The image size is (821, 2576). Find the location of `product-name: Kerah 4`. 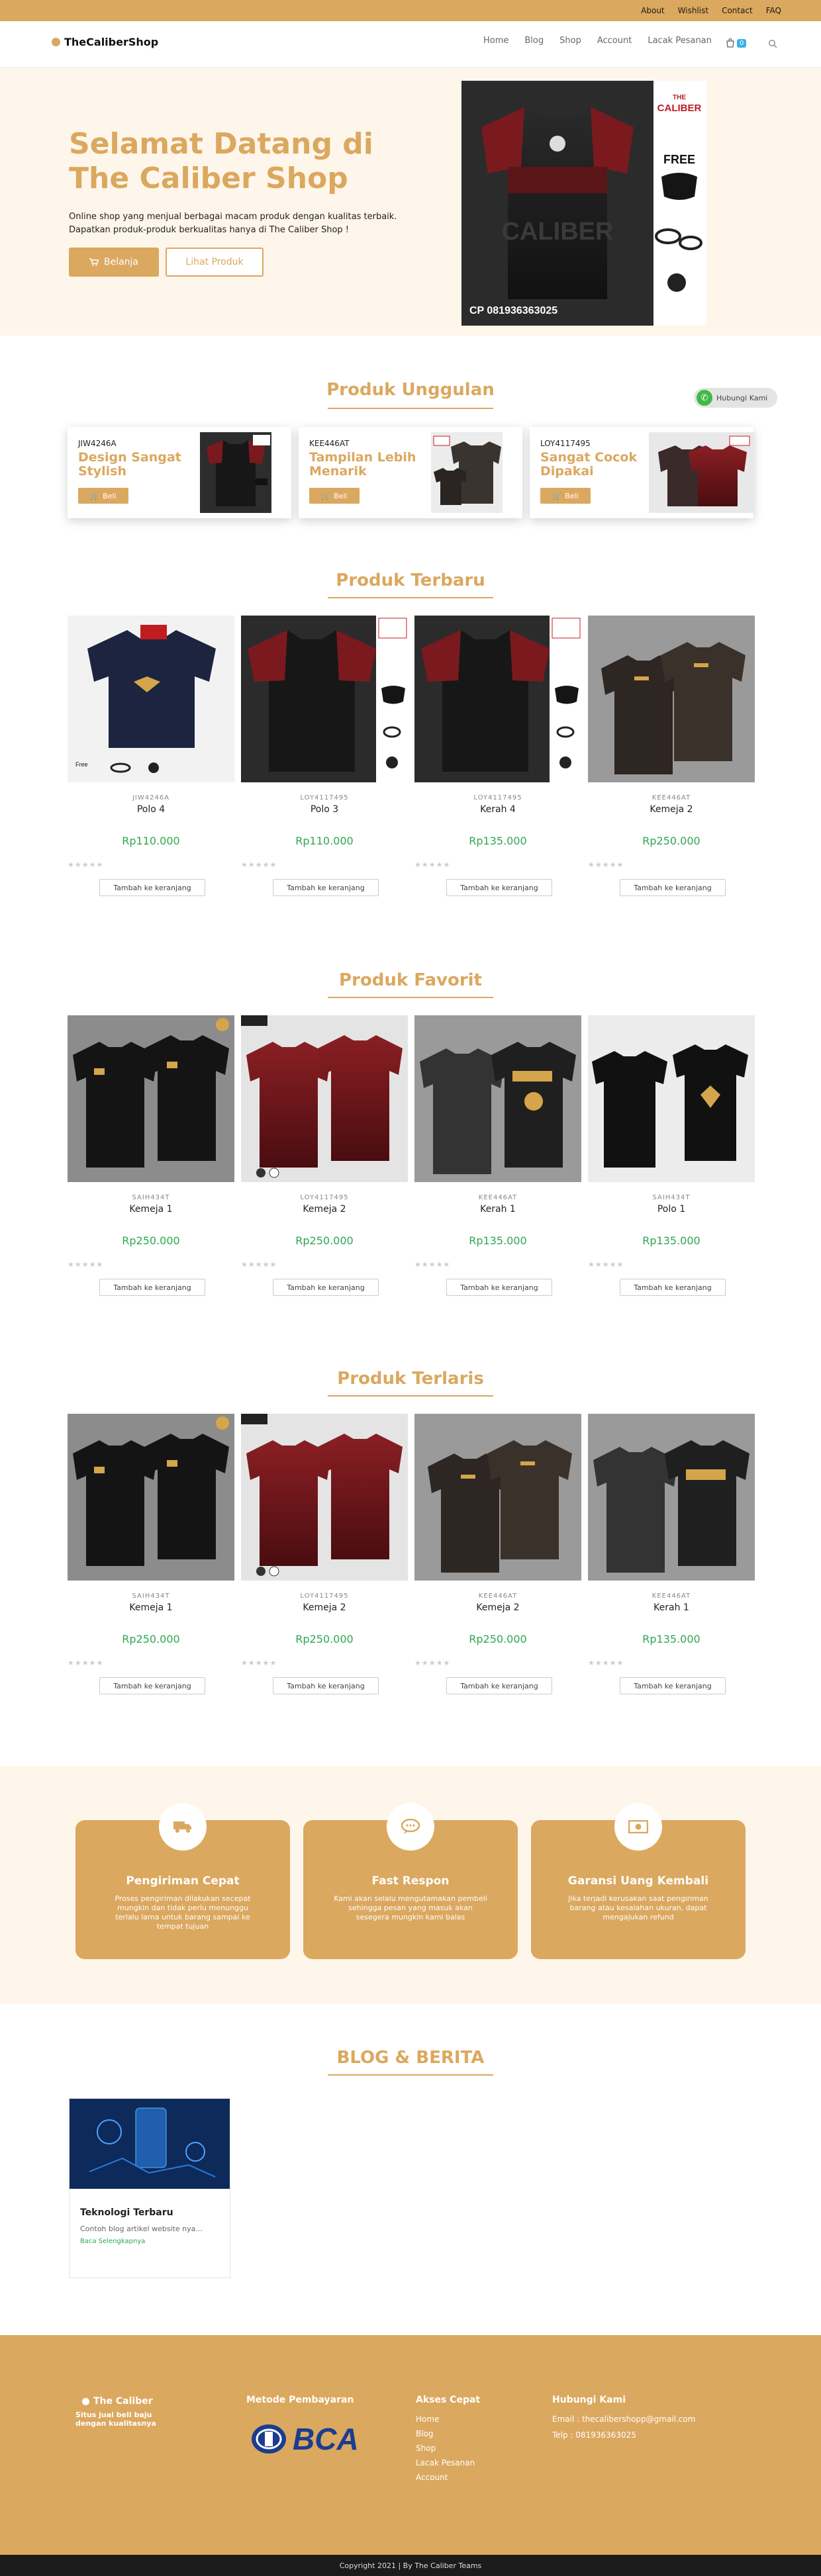

product-name: Kerah 4 is located at coordinates (497, 809).